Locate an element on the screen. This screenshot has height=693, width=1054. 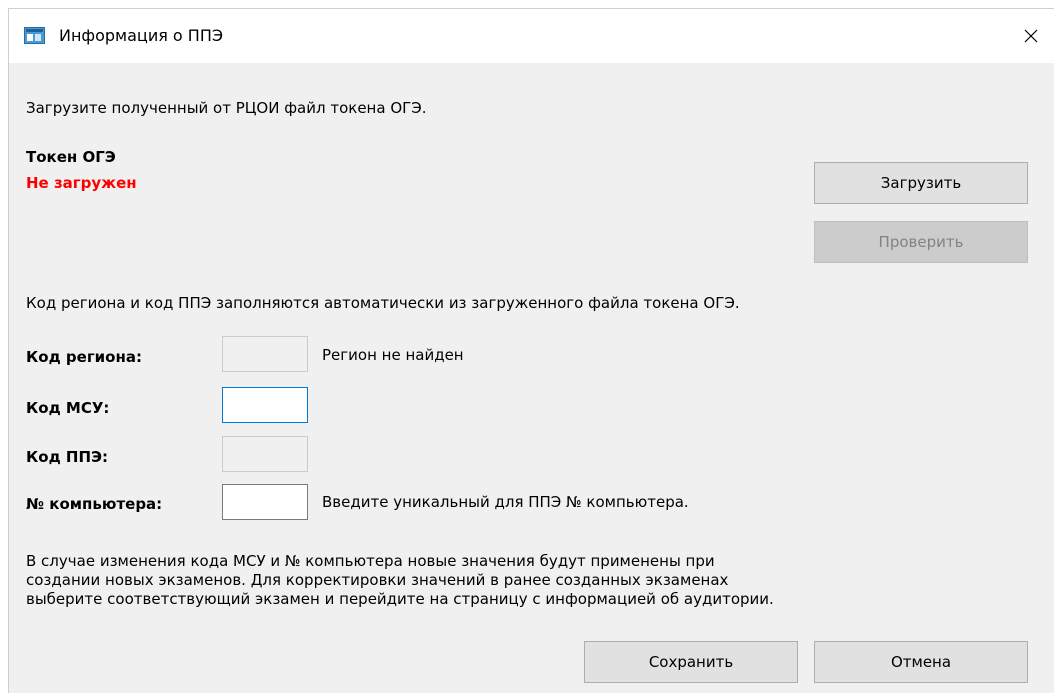
close-button is located at coordinates (1031, 36).